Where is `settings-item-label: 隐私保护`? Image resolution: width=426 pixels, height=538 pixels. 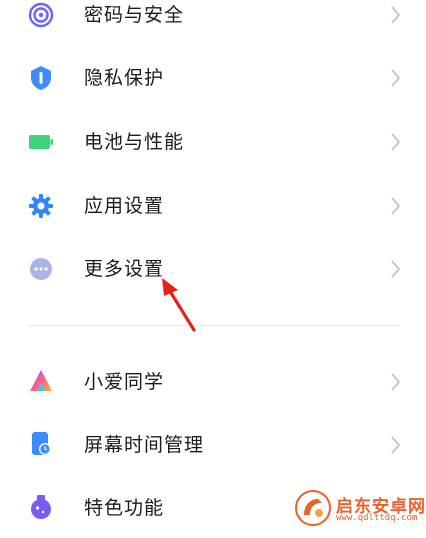
settings-item-label: 隐私保护 is located at coordinates (124, 78).